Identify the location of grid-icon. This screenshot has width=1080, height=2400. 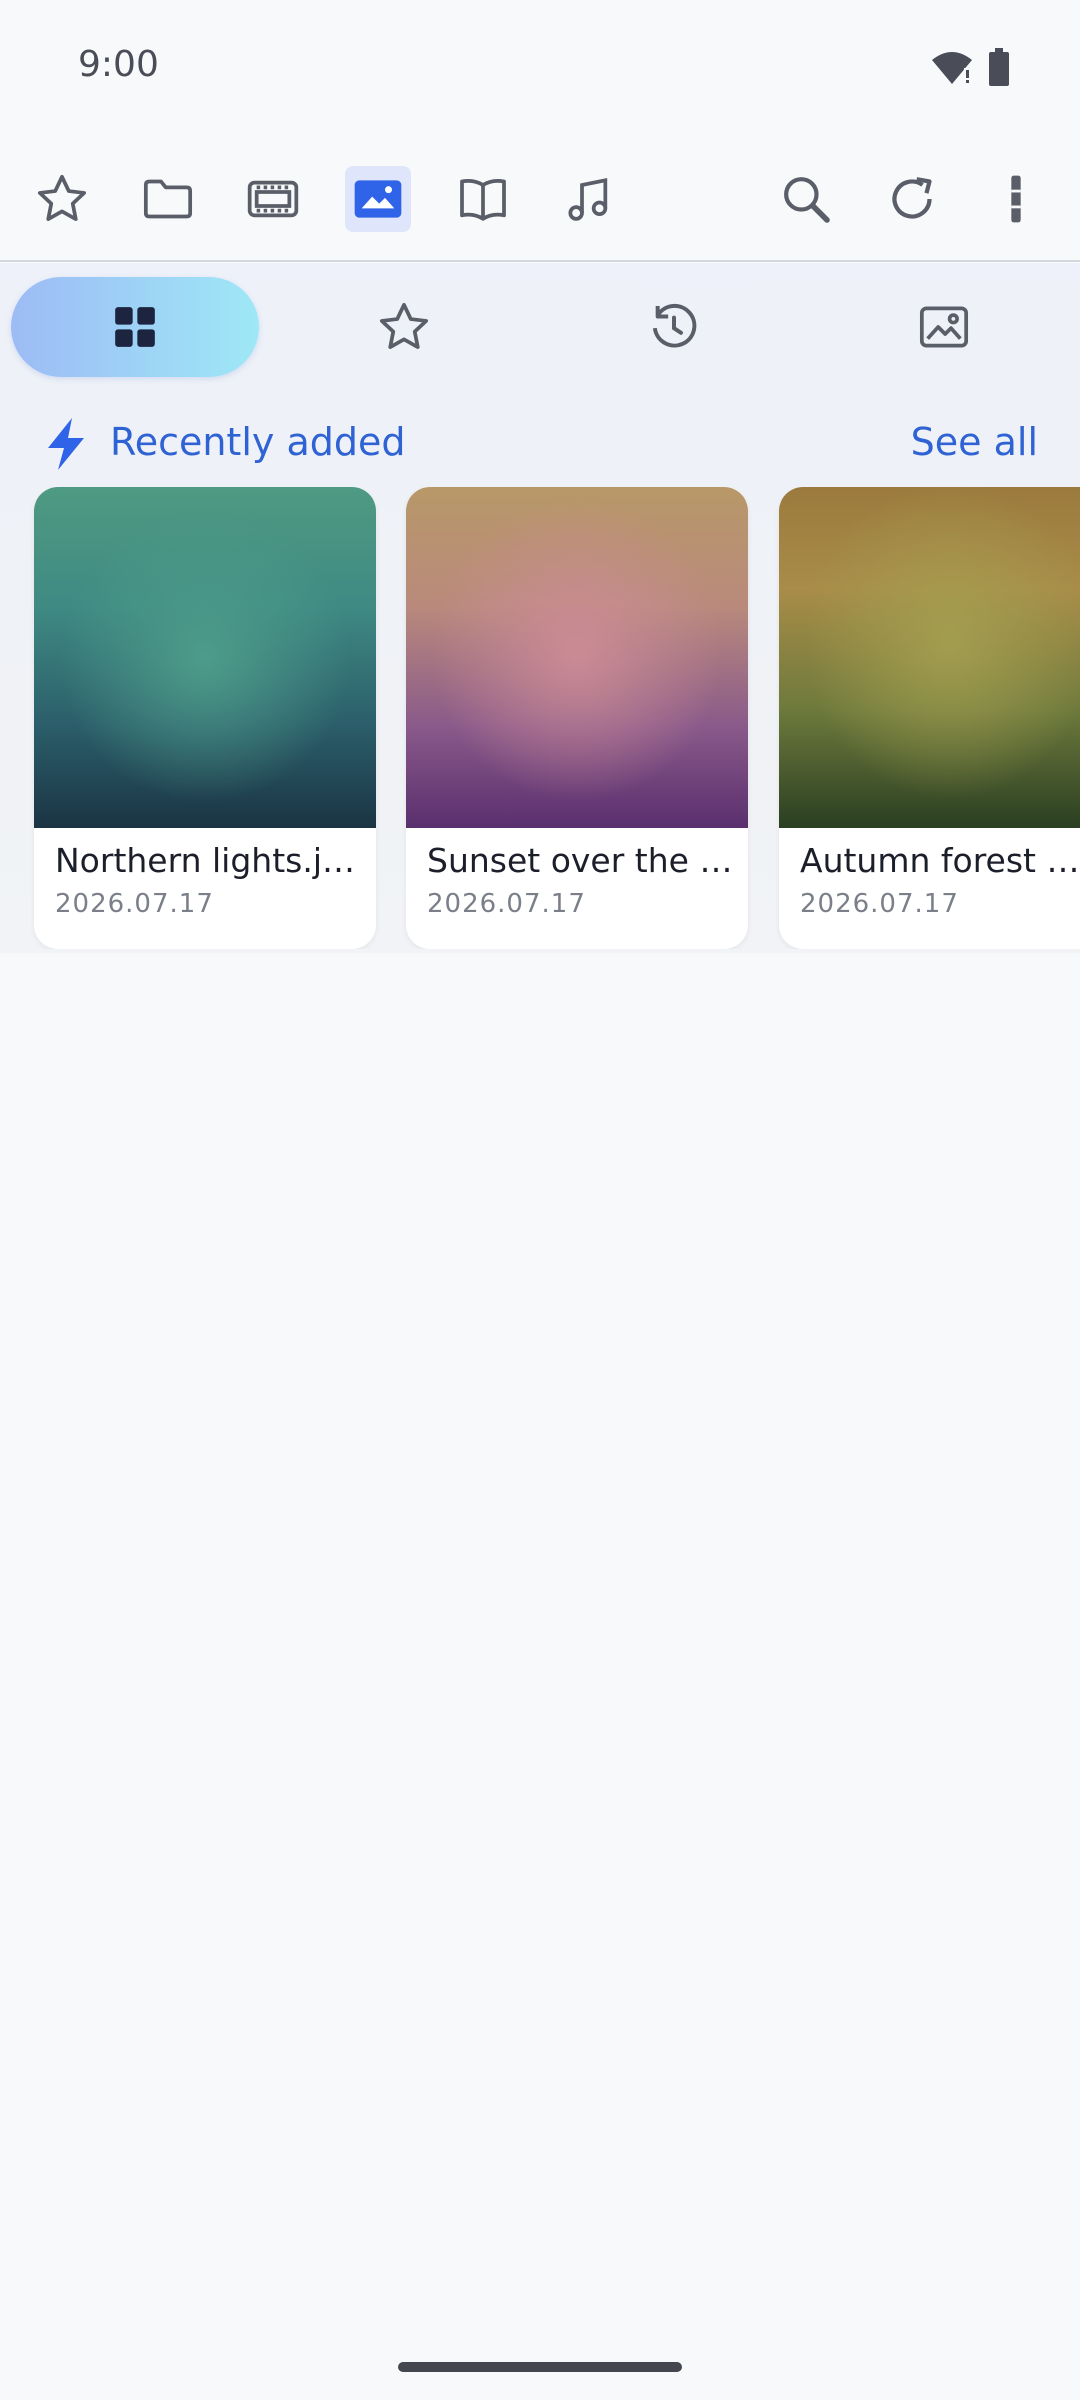
(135, 327).